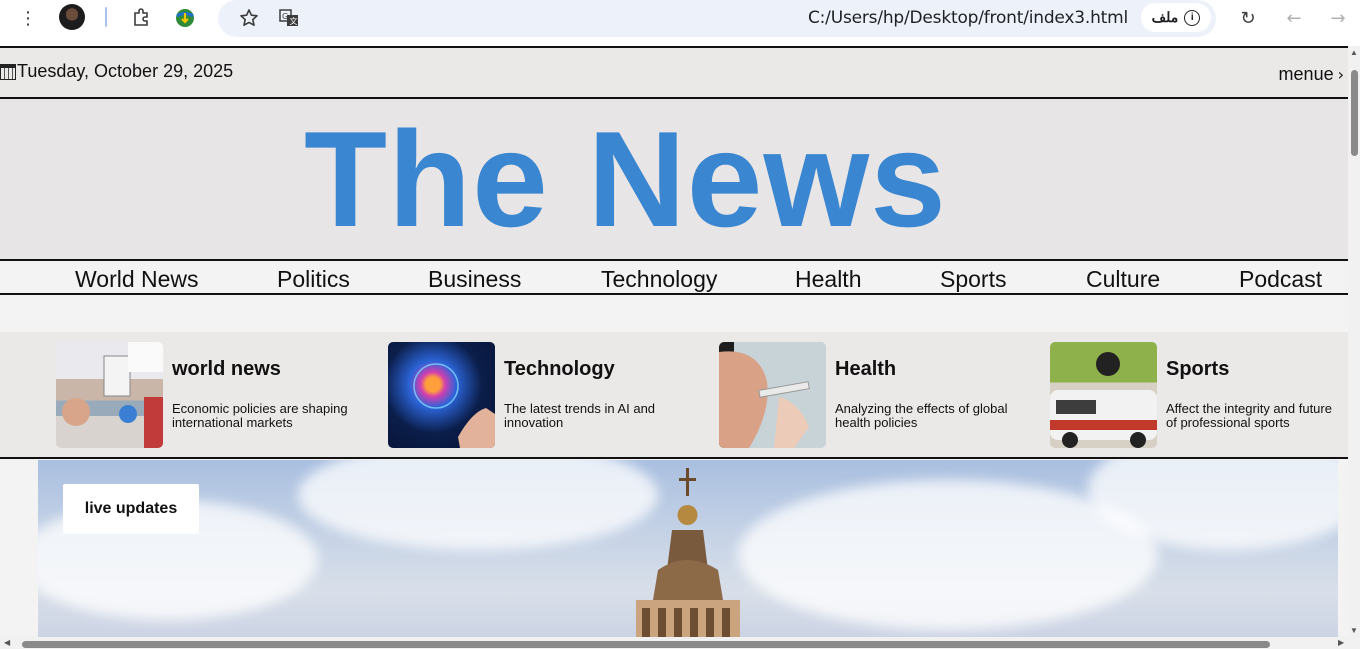 Image resolution: width=1360 pixels, height=649 pixels. I want to click on menu-label: menue, so click(1306, 74).